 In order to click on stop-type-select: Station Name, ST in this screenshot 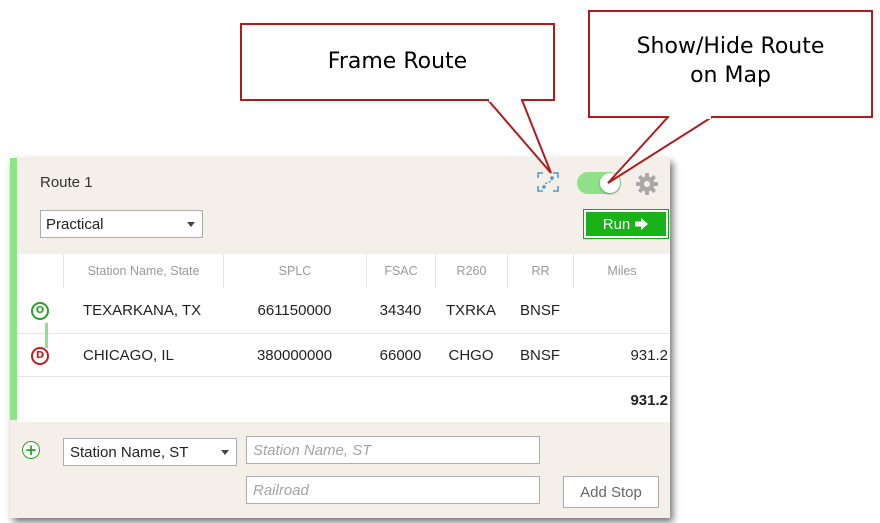, I will do `click(150, 452)`.